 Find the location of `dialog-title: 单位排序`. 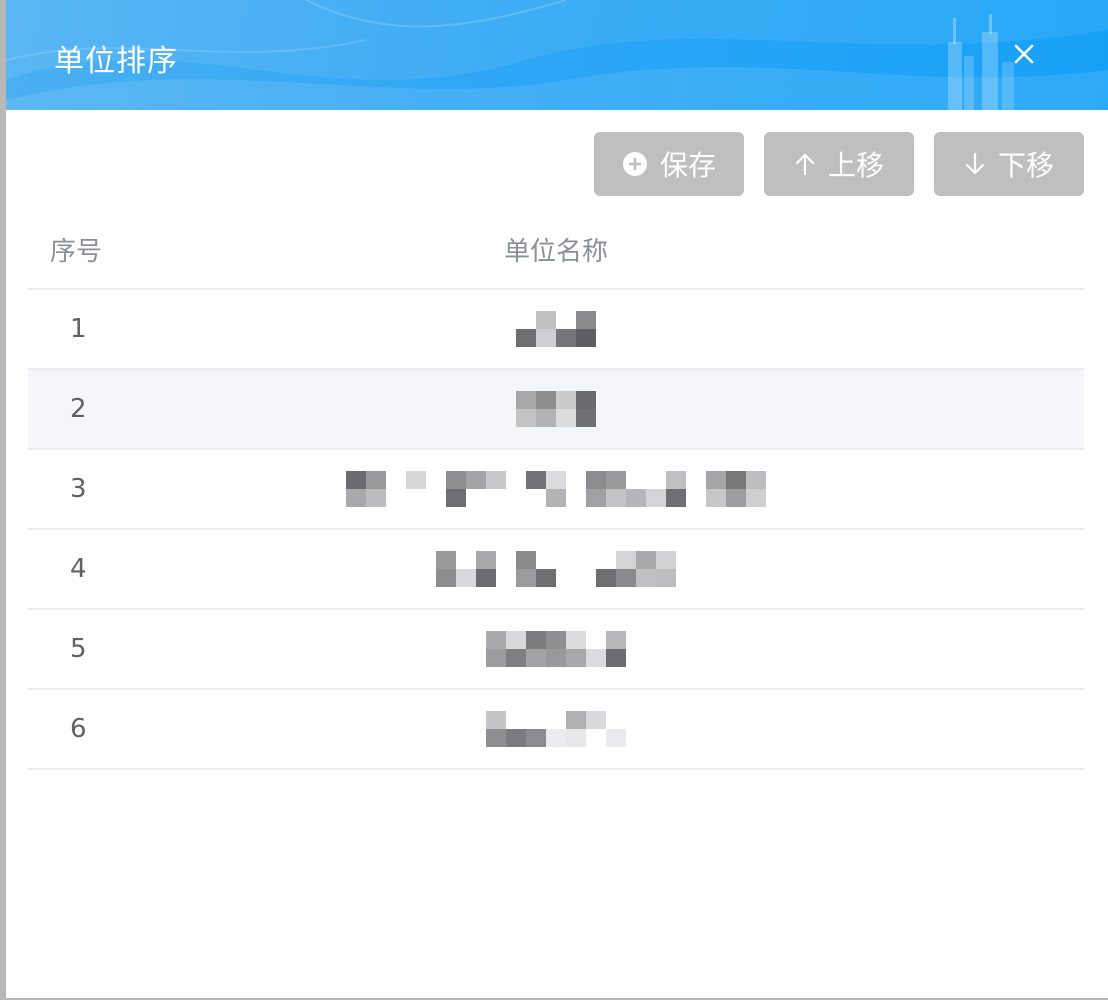

dialog-title: 单位排序 is located at coordinates (116, 61).